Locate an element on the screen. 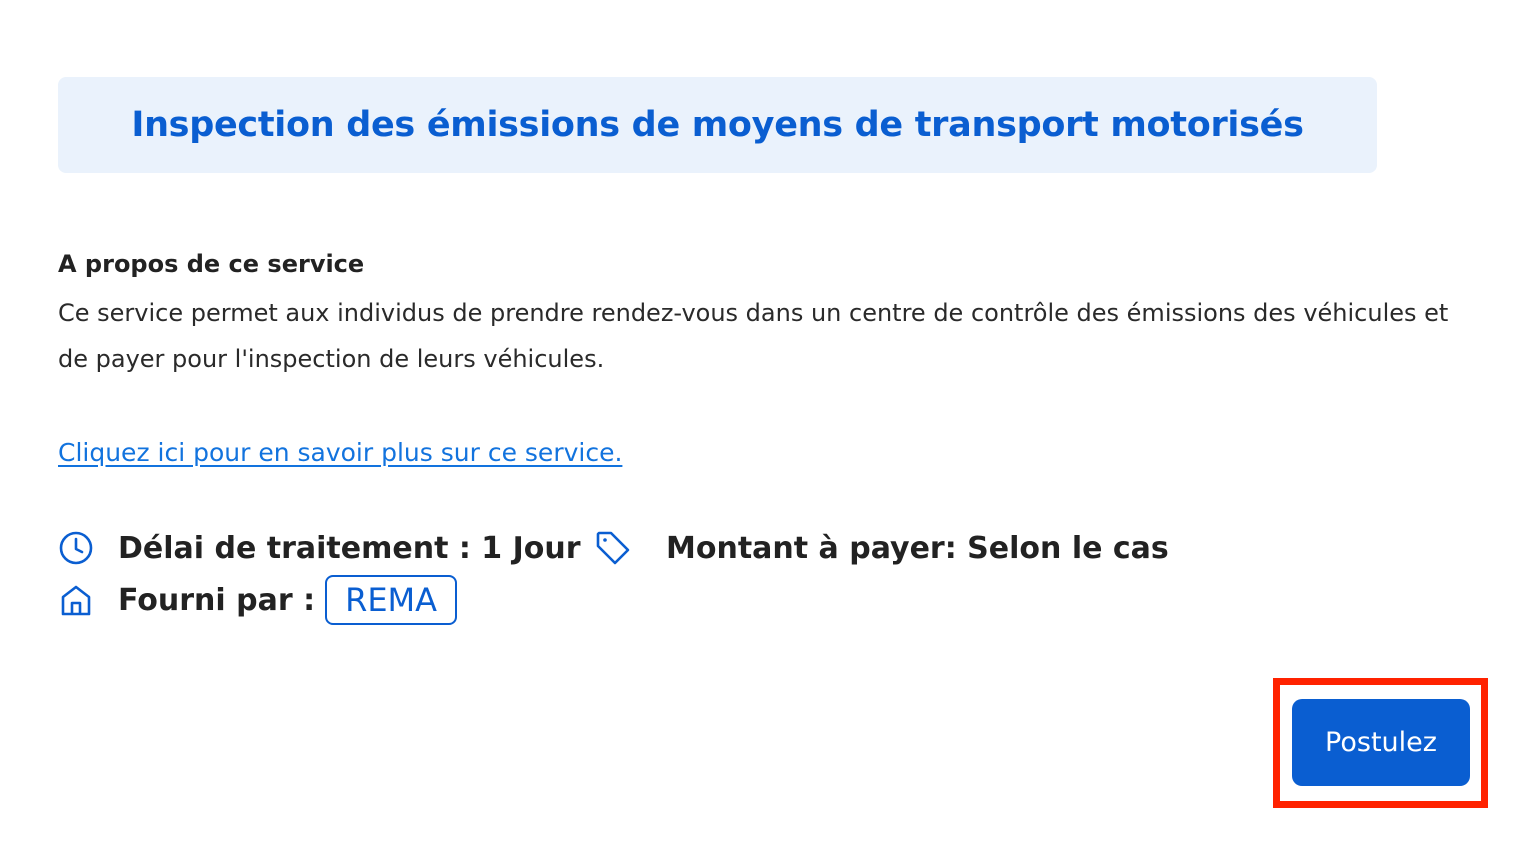  provided-by-row: Fourni par : REMA is located at coordinates (257, 600).